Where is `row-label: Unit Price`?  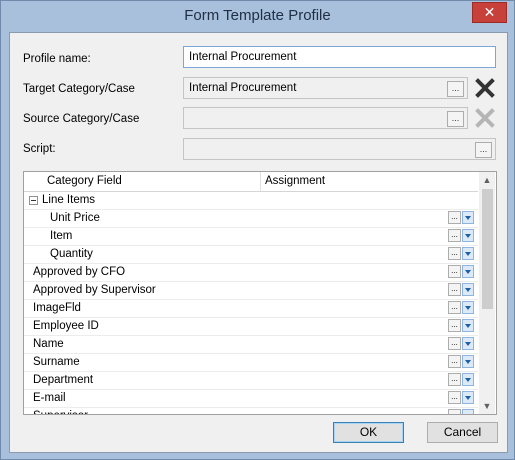
row-label: Unit Price is located at coordinates (75, 218).